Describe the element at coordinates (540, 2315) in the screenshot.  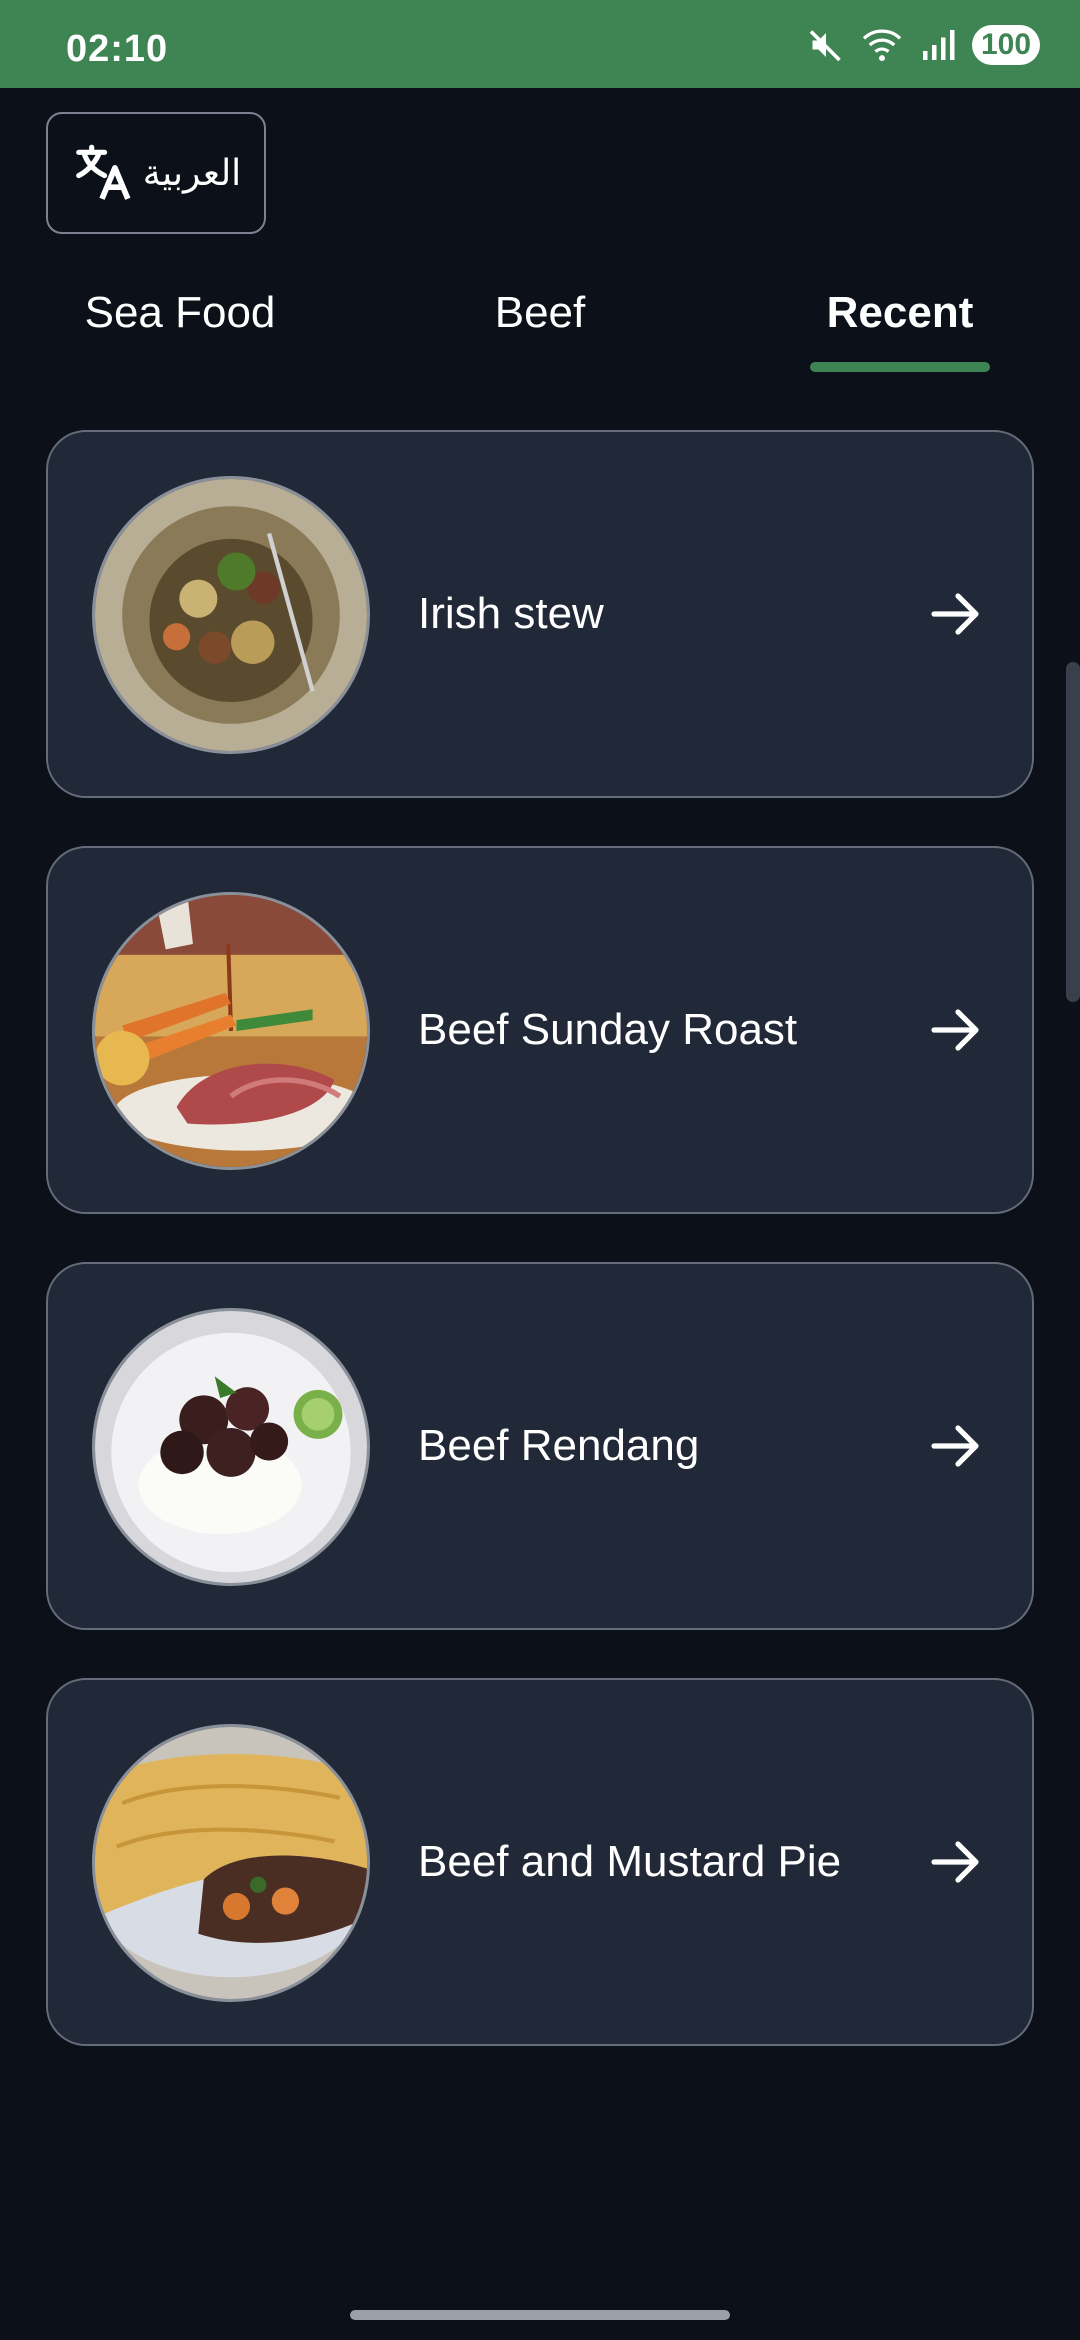
I see `home-indicator` at that location.